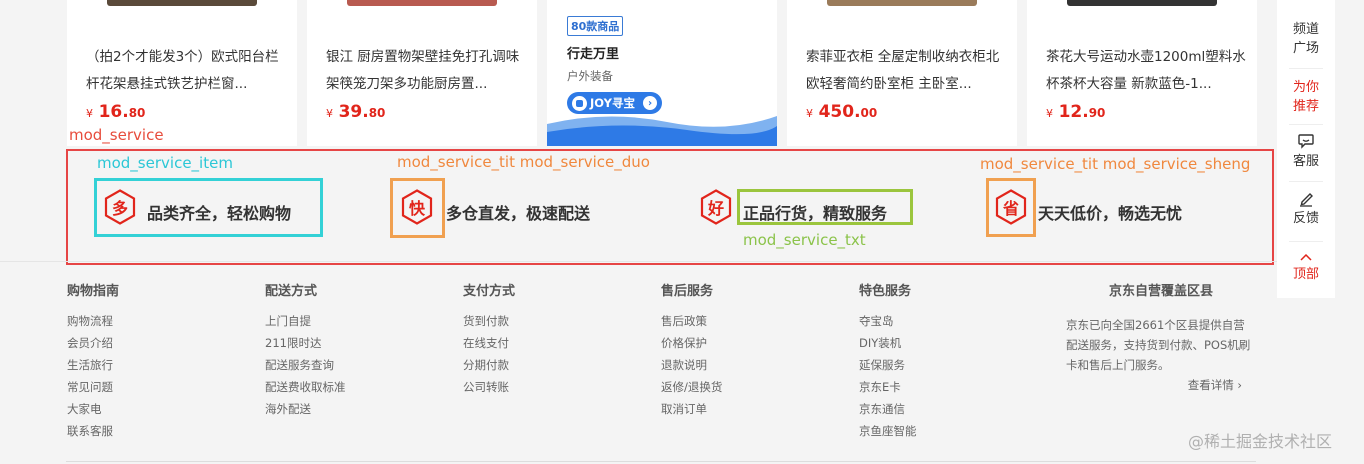 This screenshot has height=464, width=1364. I want to click on price-integer: 39., so click(353, 112).